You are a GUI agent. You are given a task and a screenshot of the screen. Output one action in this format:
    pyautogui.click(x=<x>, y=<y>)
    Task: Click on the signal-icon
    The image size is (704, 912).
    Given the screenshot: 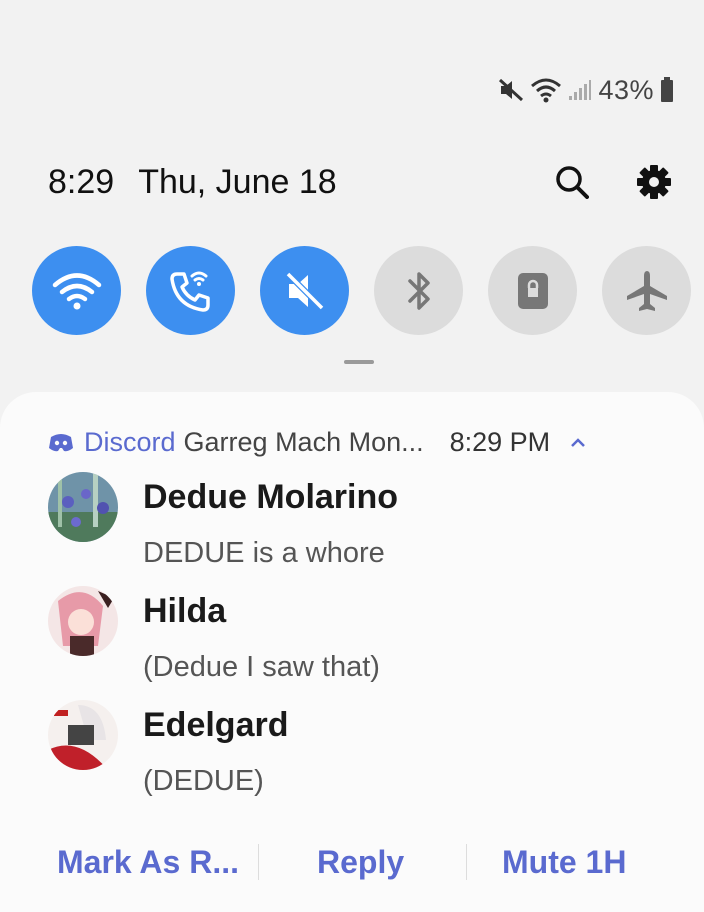 What is the action you would take?
    pyautogui.click(x=580, y=90)
    